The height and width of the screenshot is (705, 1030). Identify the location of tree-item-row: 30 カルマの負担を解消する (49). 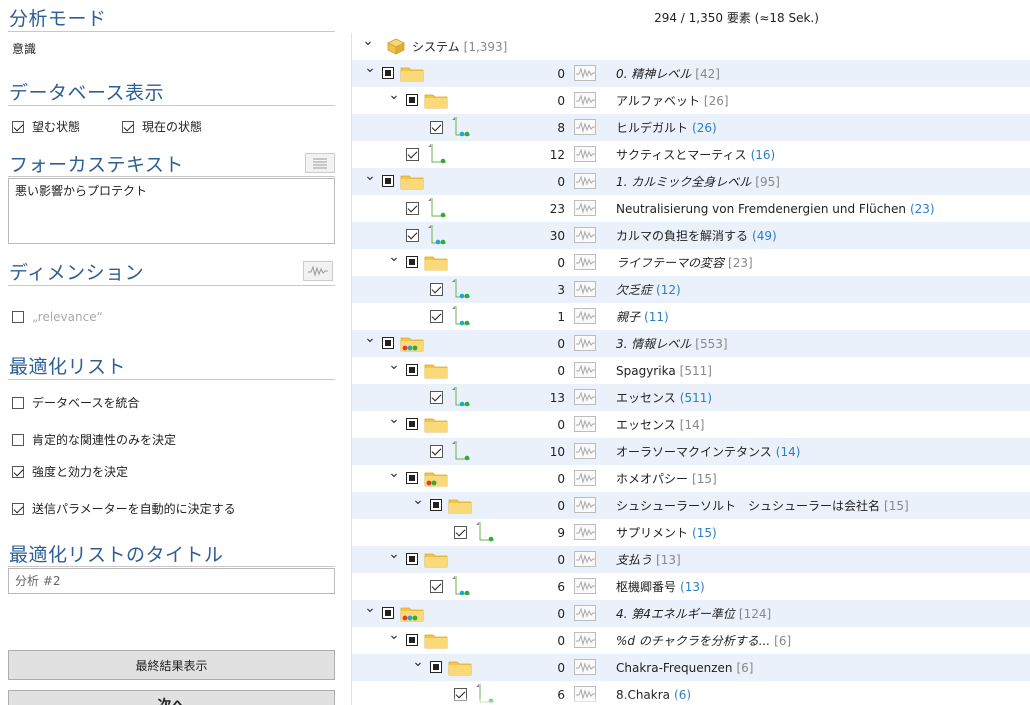
(691, 235).